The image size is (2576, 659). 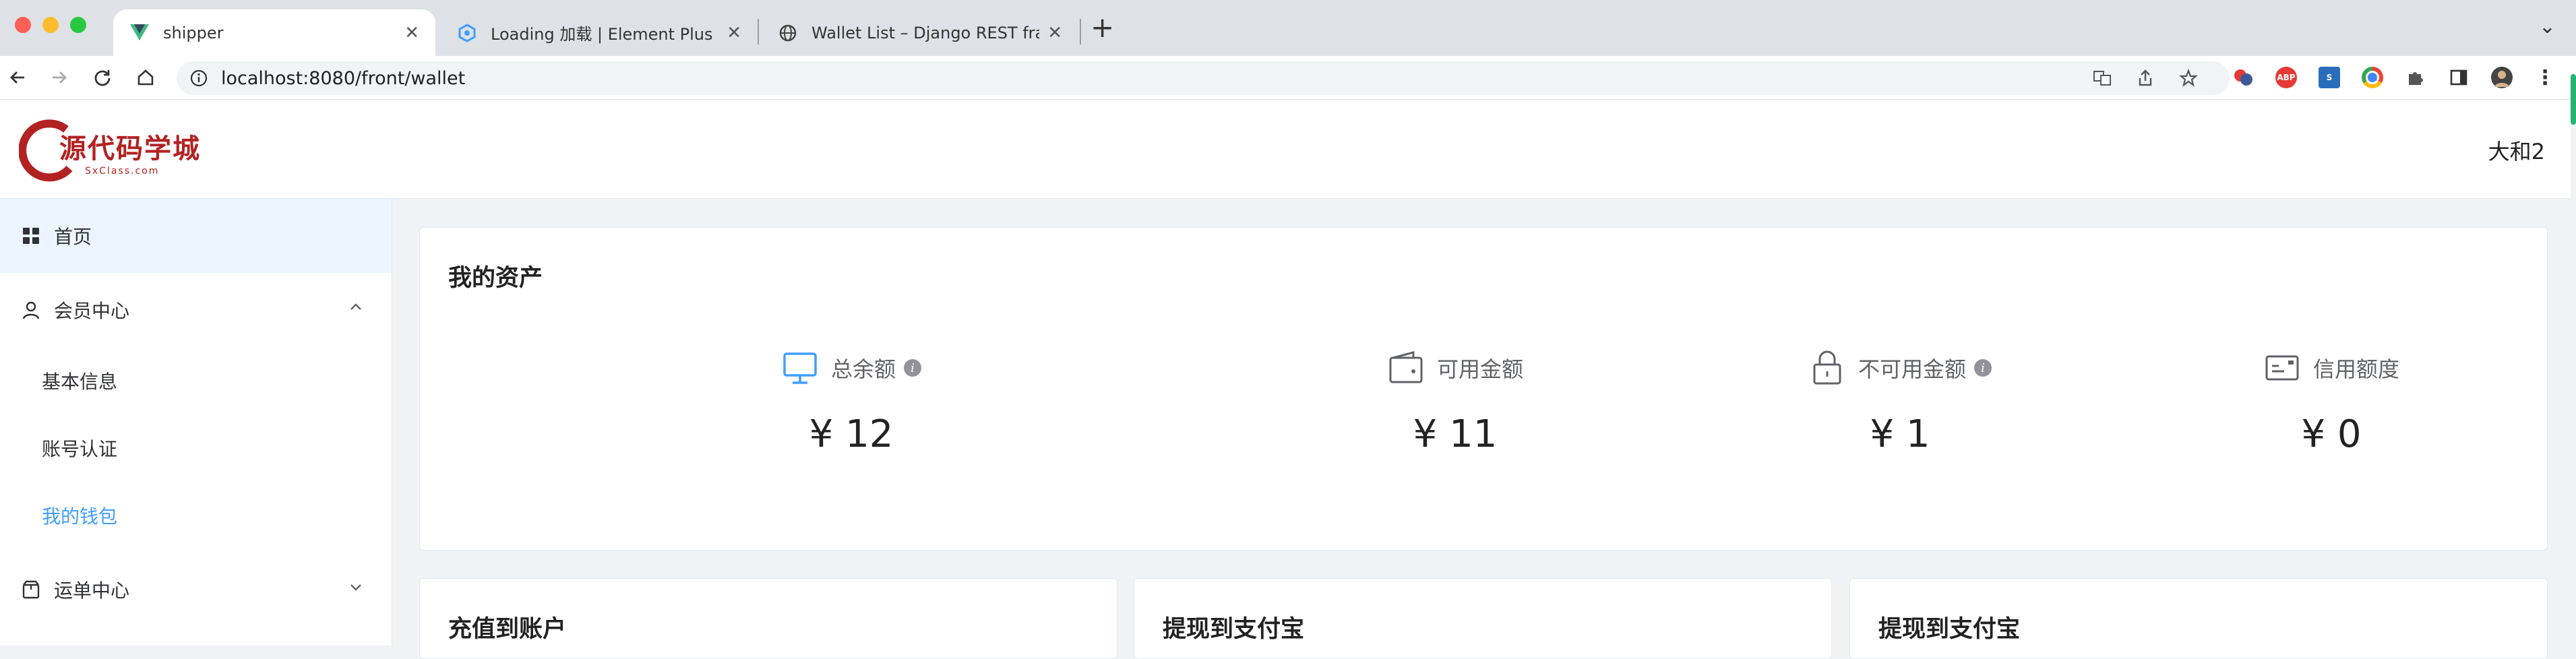 I want to click on withdraw-alipay-card: 提现到支付宝, so click(x=1483, y=618).